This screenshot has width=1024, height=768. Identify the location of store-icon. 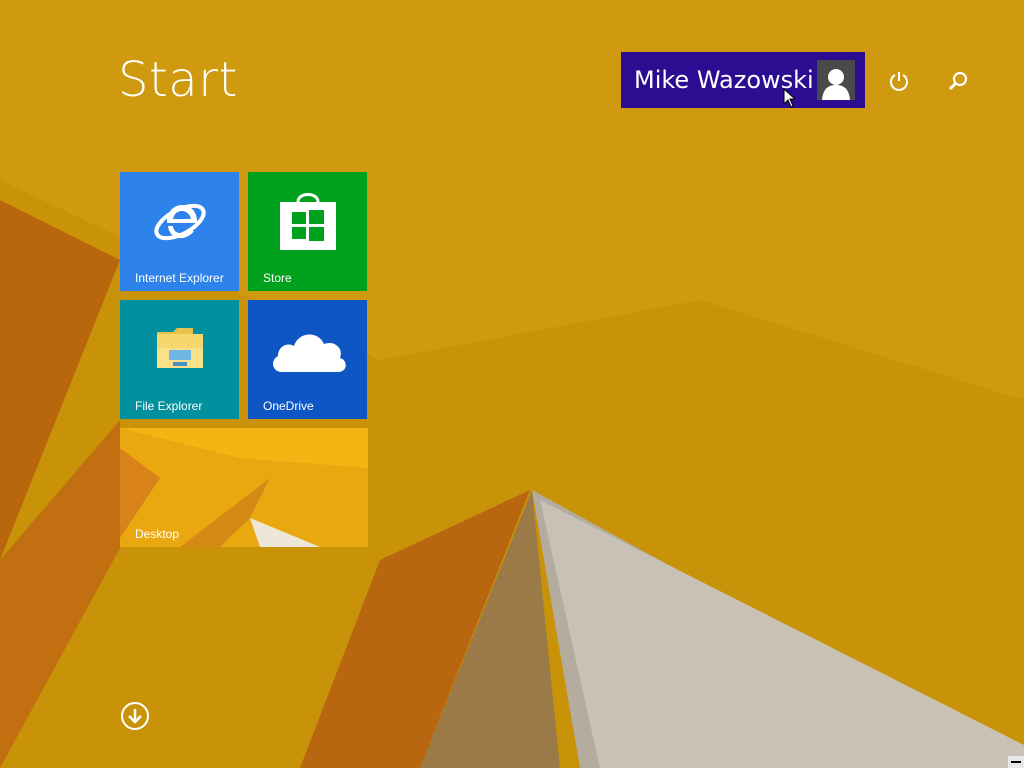
(308, 221).